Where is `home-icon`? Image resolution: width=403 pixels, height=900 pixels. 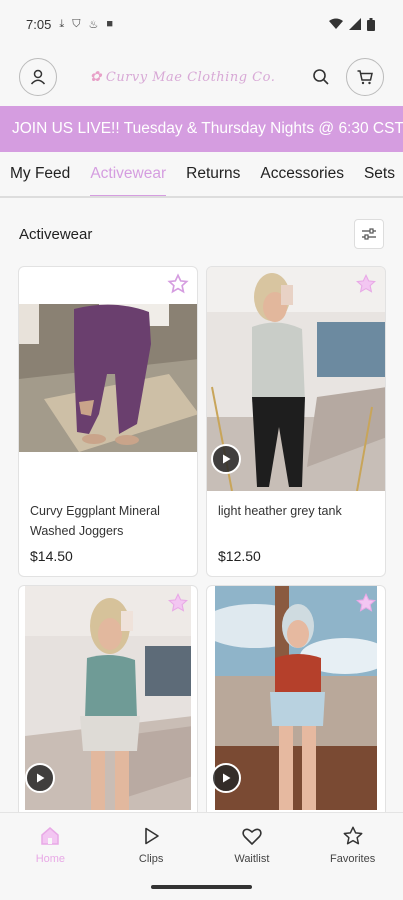 home-icon is located at coordinates (50, 836).